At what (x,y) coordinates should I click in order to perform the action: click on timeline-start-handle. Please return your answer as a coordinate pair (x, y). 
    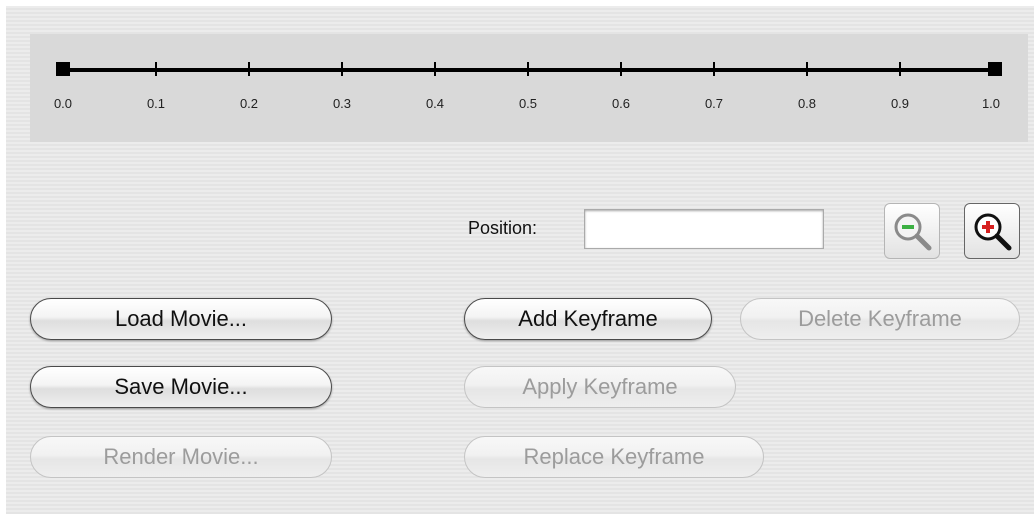
    Looking at the image, I should click on (63, 69).